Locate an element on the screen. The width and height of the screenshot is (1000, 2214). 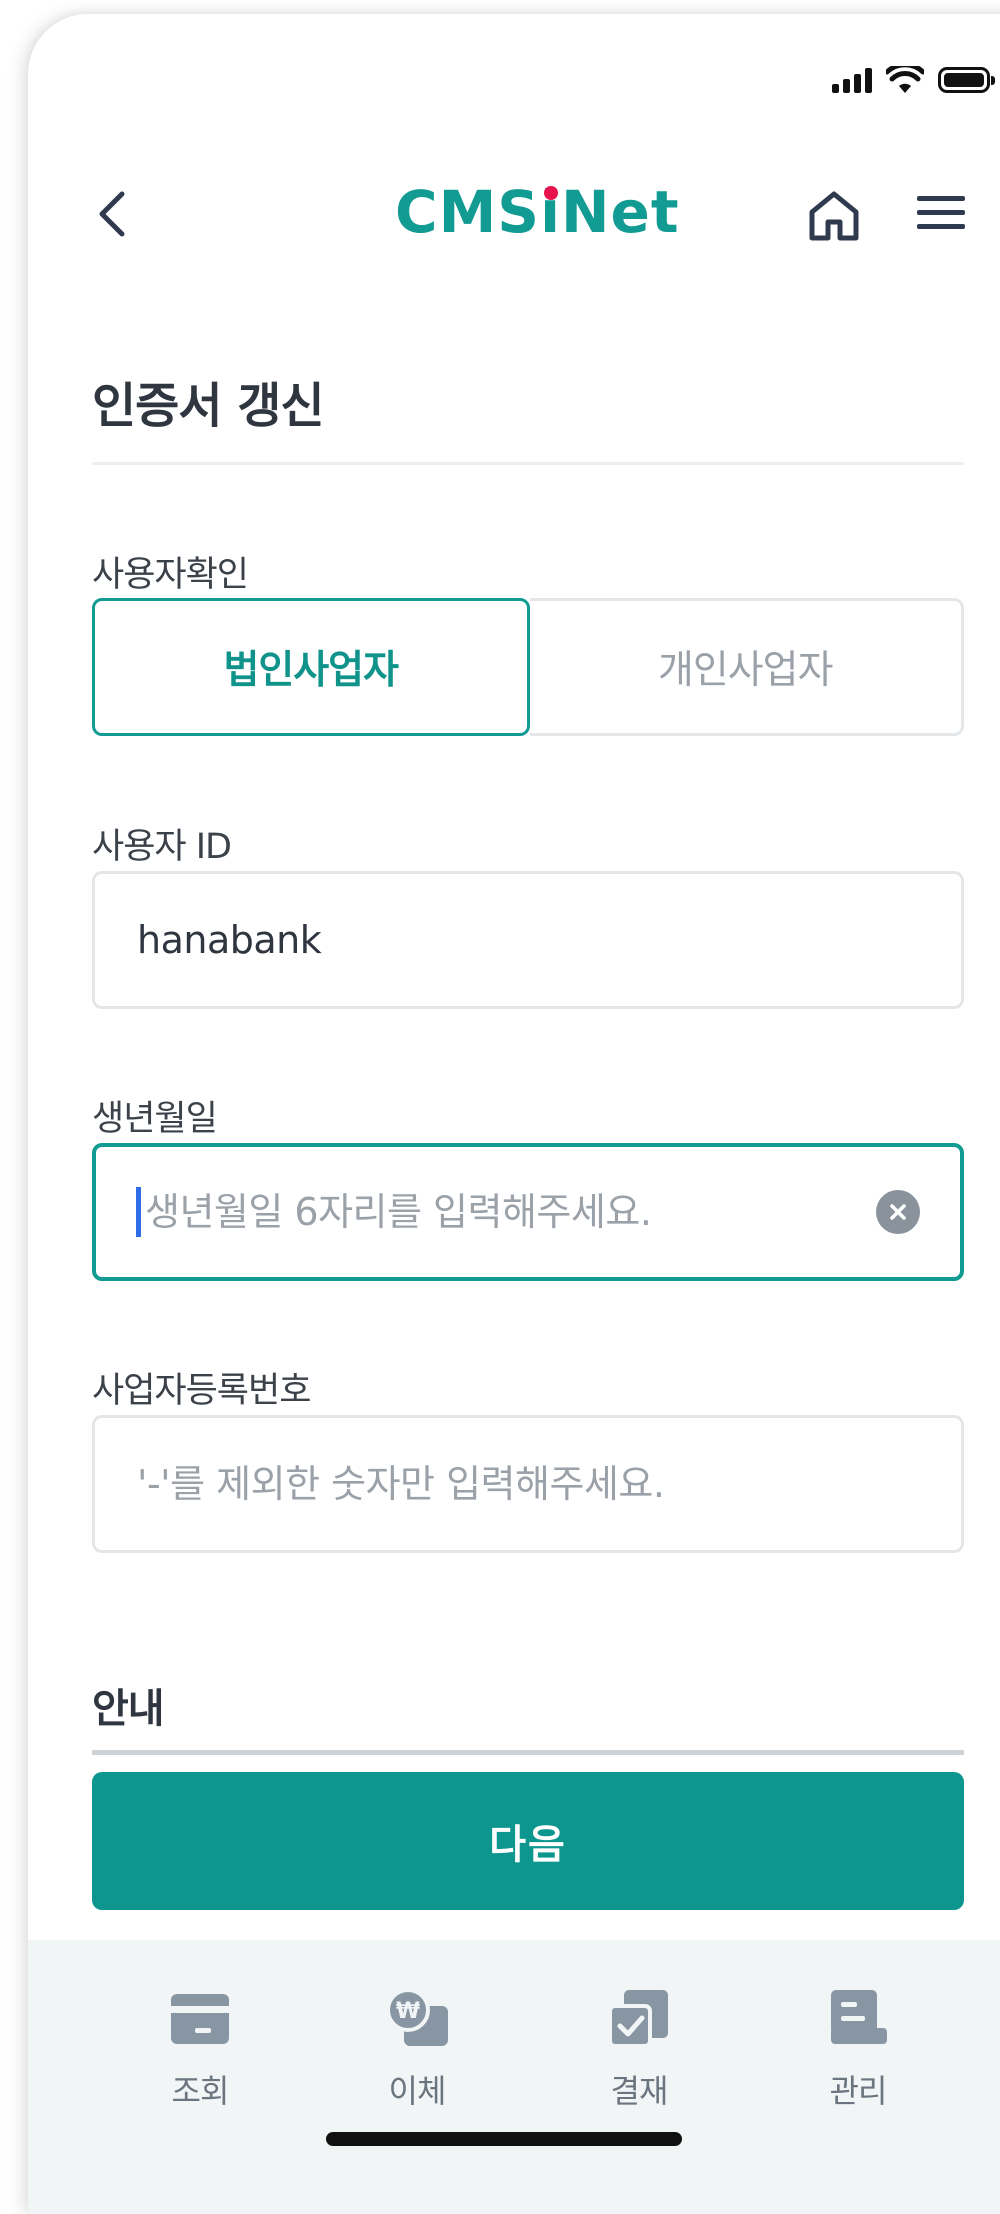
menu-button is located at coordinates (941, 213).